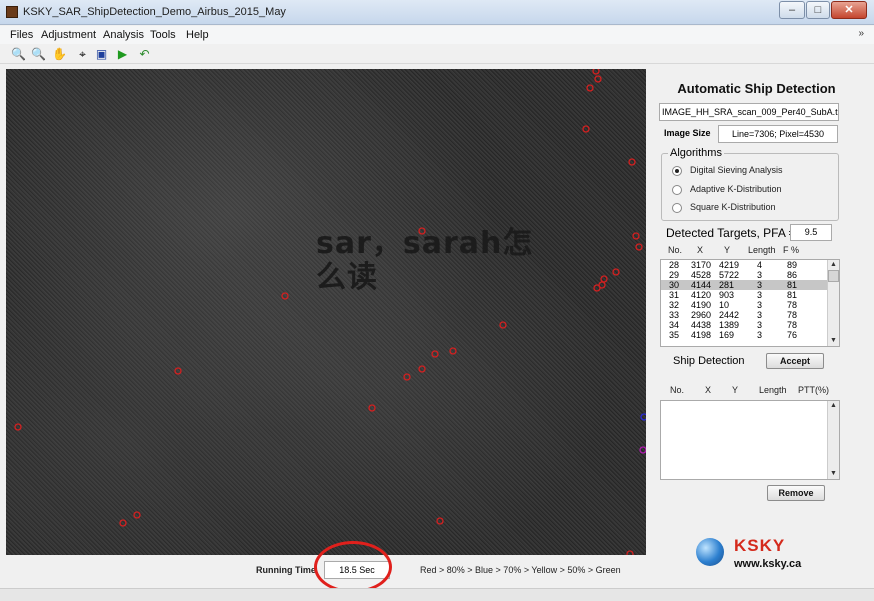  I want to click on target-cell: 10, so click(724, 305).